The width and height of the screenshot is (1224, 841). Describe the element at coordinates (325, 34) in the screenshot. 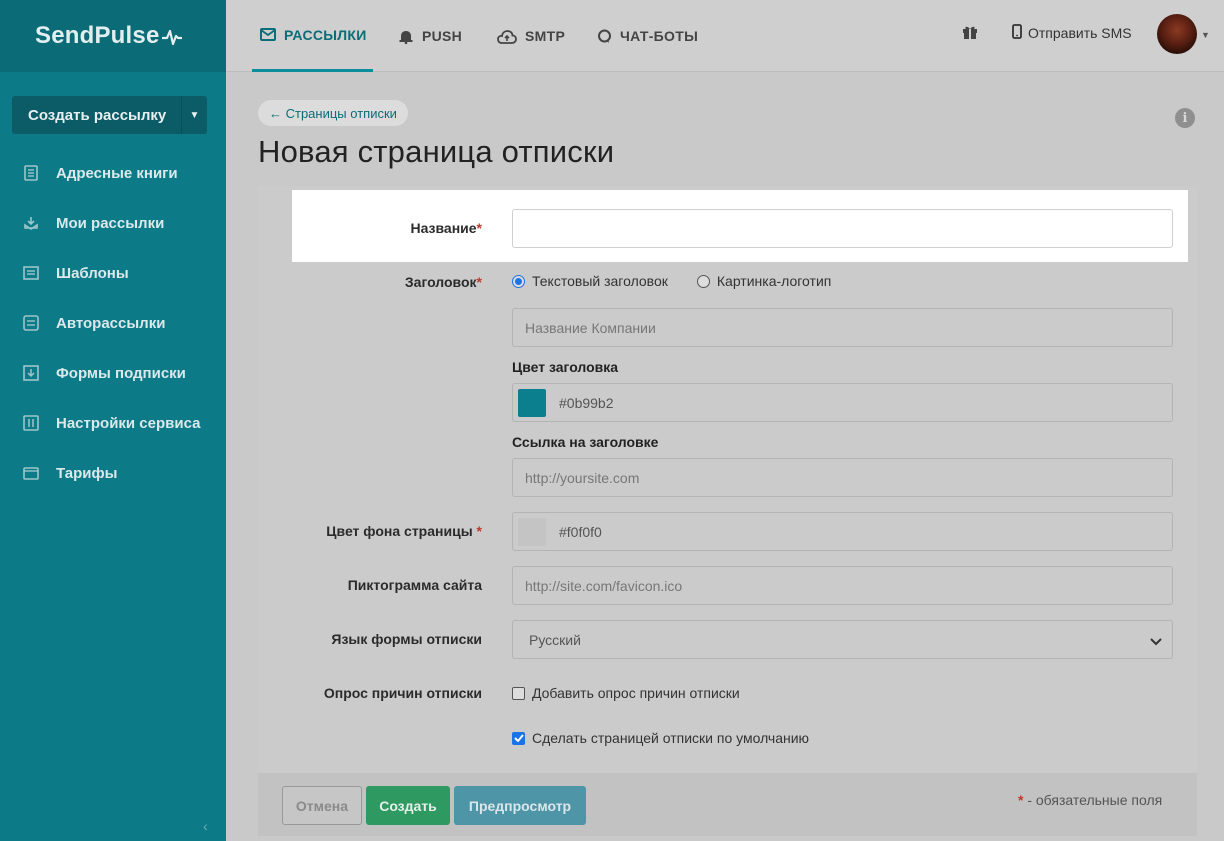

I see `tab-label: РАССЫЛКИ` at that location.